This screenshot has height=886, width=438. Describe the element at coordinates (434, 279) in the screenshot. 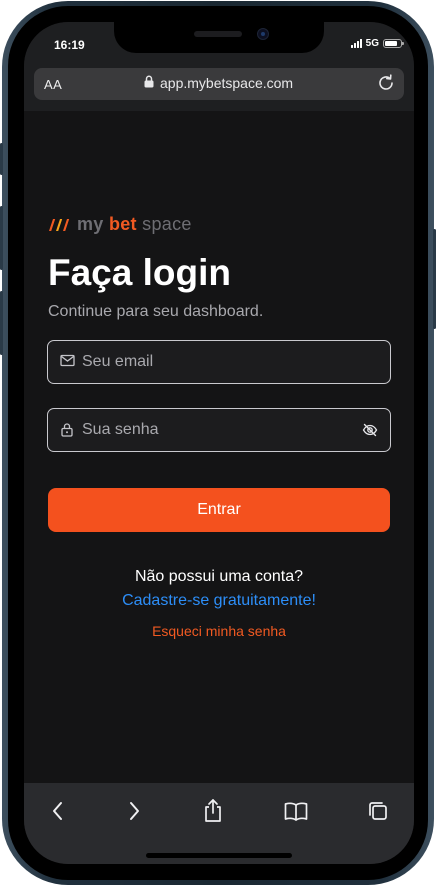

I see `power-button` at that location.